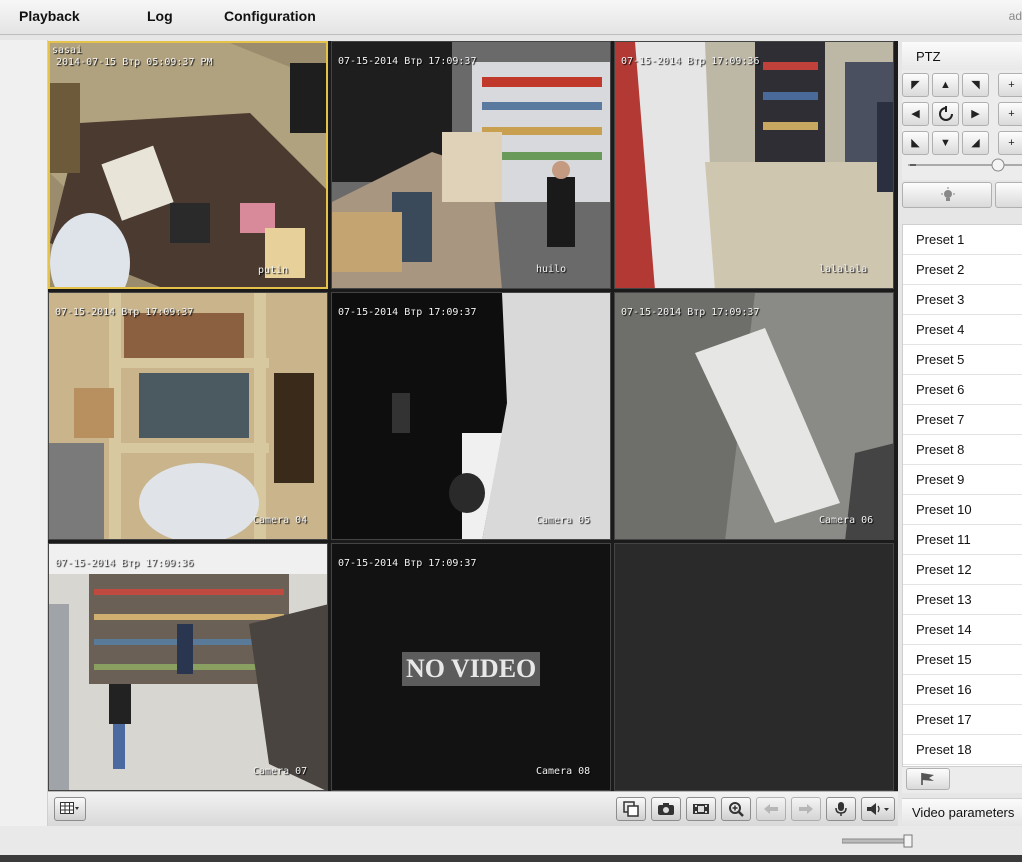 The image size is (1022, 862). What do you see at coordinates (962, 779) in the screenshot?
I see `preset-actions-row` at bounding box center [962, 779].